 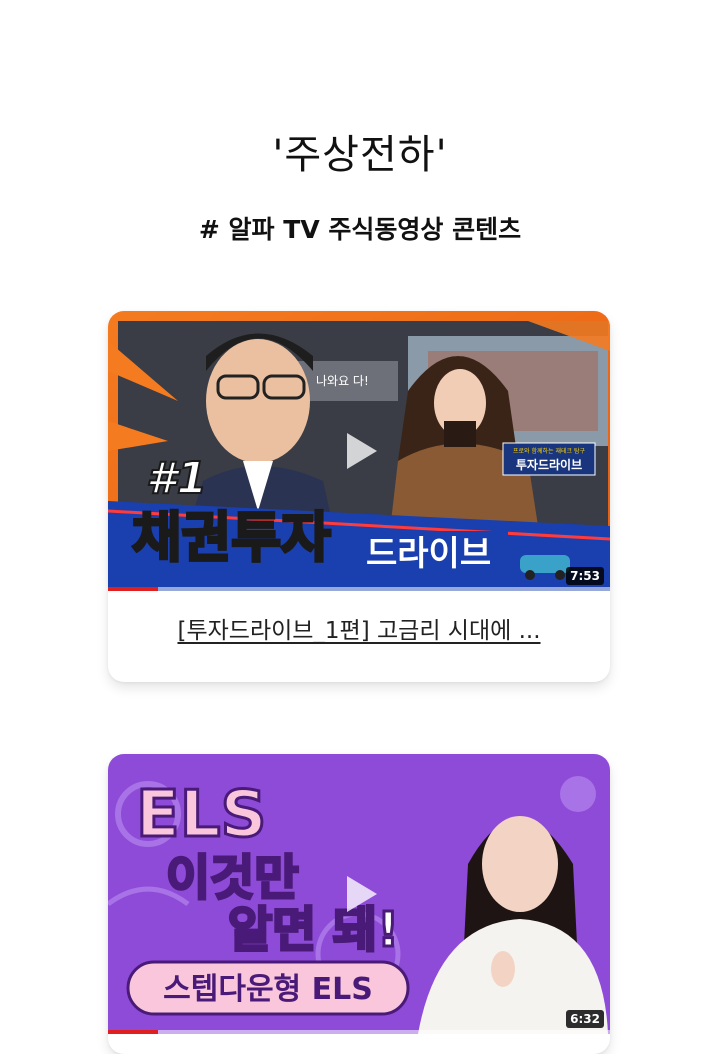 What do you see at coordinates (232, 878) in the screenshot?
I see `thumb-line2: 이것만` at bounding box center [232, 878].